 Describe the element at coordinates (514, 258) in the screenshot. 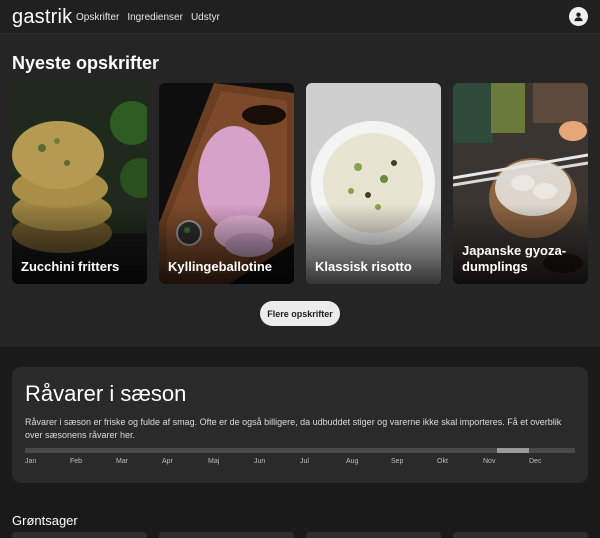

I see `recipe-title: Japanske gyoza-dumplings` at that location.